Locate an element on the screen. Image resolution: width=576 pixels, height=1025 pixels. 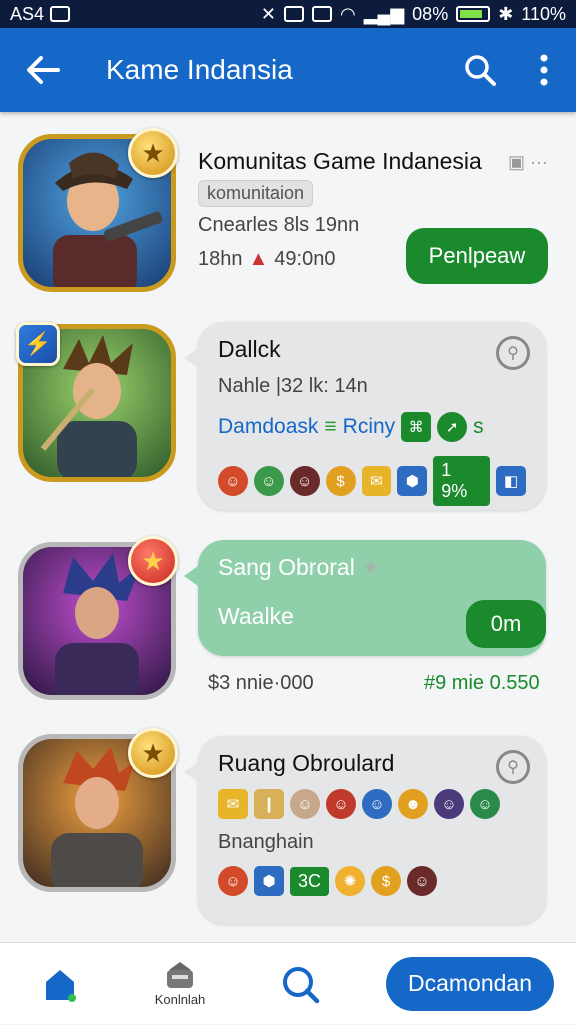
community-tag: komunitaion is located at coordinates (256, 193).